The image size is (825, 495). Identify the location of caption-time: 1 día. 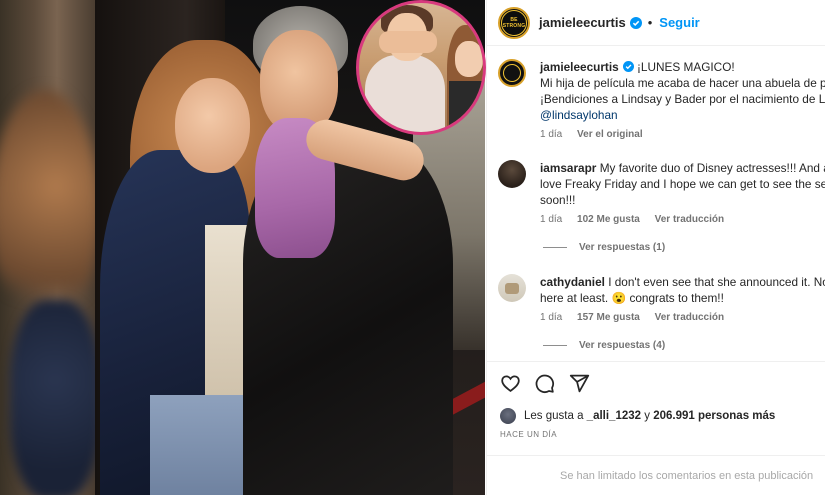
(551, 134).